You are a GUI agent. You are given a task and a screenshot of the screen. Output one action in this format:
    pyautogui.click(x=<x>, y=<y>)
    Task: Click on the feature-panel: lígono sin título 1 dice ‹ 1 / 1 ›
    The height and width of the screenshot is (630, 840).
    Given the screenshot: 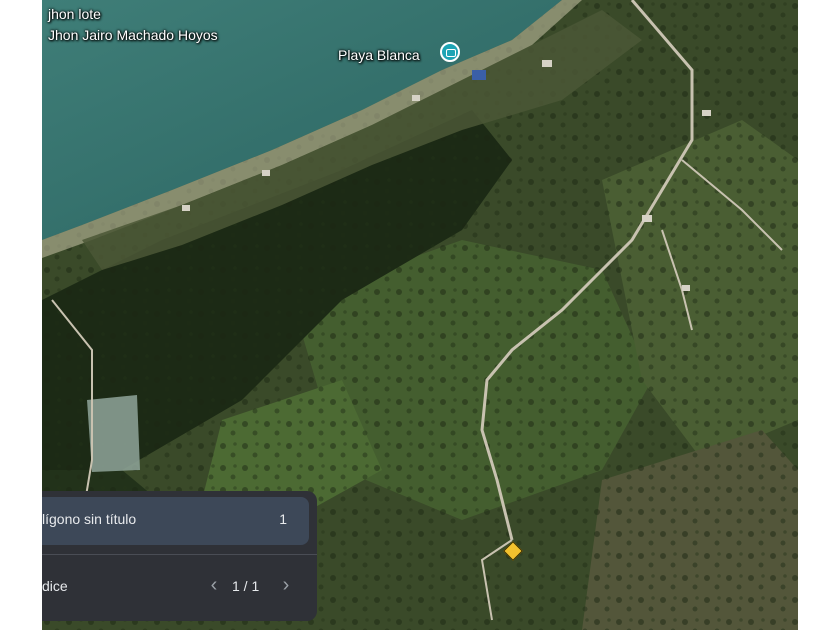 What is the action you would take?
    pyautogui.click(x=179, y=556)
    